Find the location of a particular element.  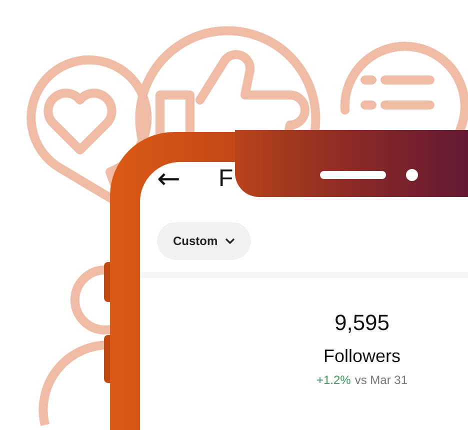

follower-label: Followers is located at coordinates (362, 356).